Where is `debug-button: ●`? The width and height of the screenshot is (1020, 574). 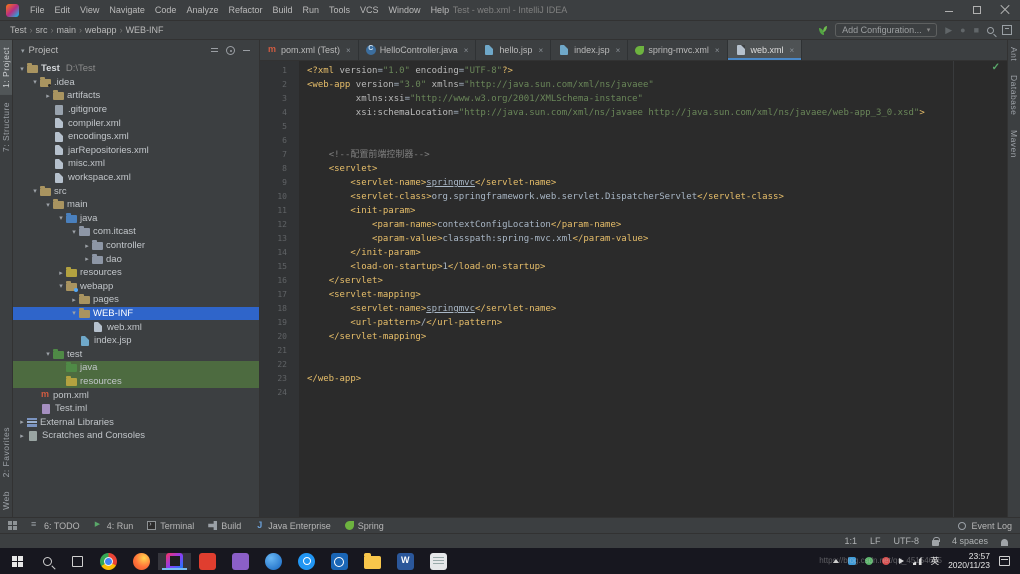 debug-button: ● is located at coordinates (962, 30).